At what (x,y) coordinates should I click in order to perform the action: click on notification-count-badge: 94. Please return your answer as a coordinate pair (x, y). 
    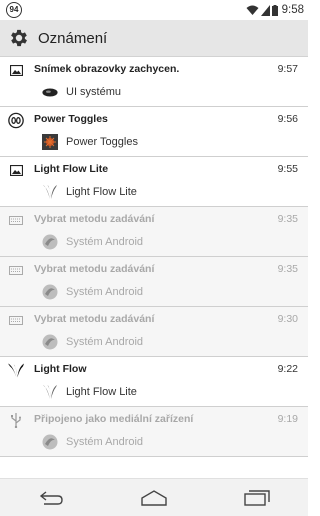
    Looking at the image, I should click on (14, 10).